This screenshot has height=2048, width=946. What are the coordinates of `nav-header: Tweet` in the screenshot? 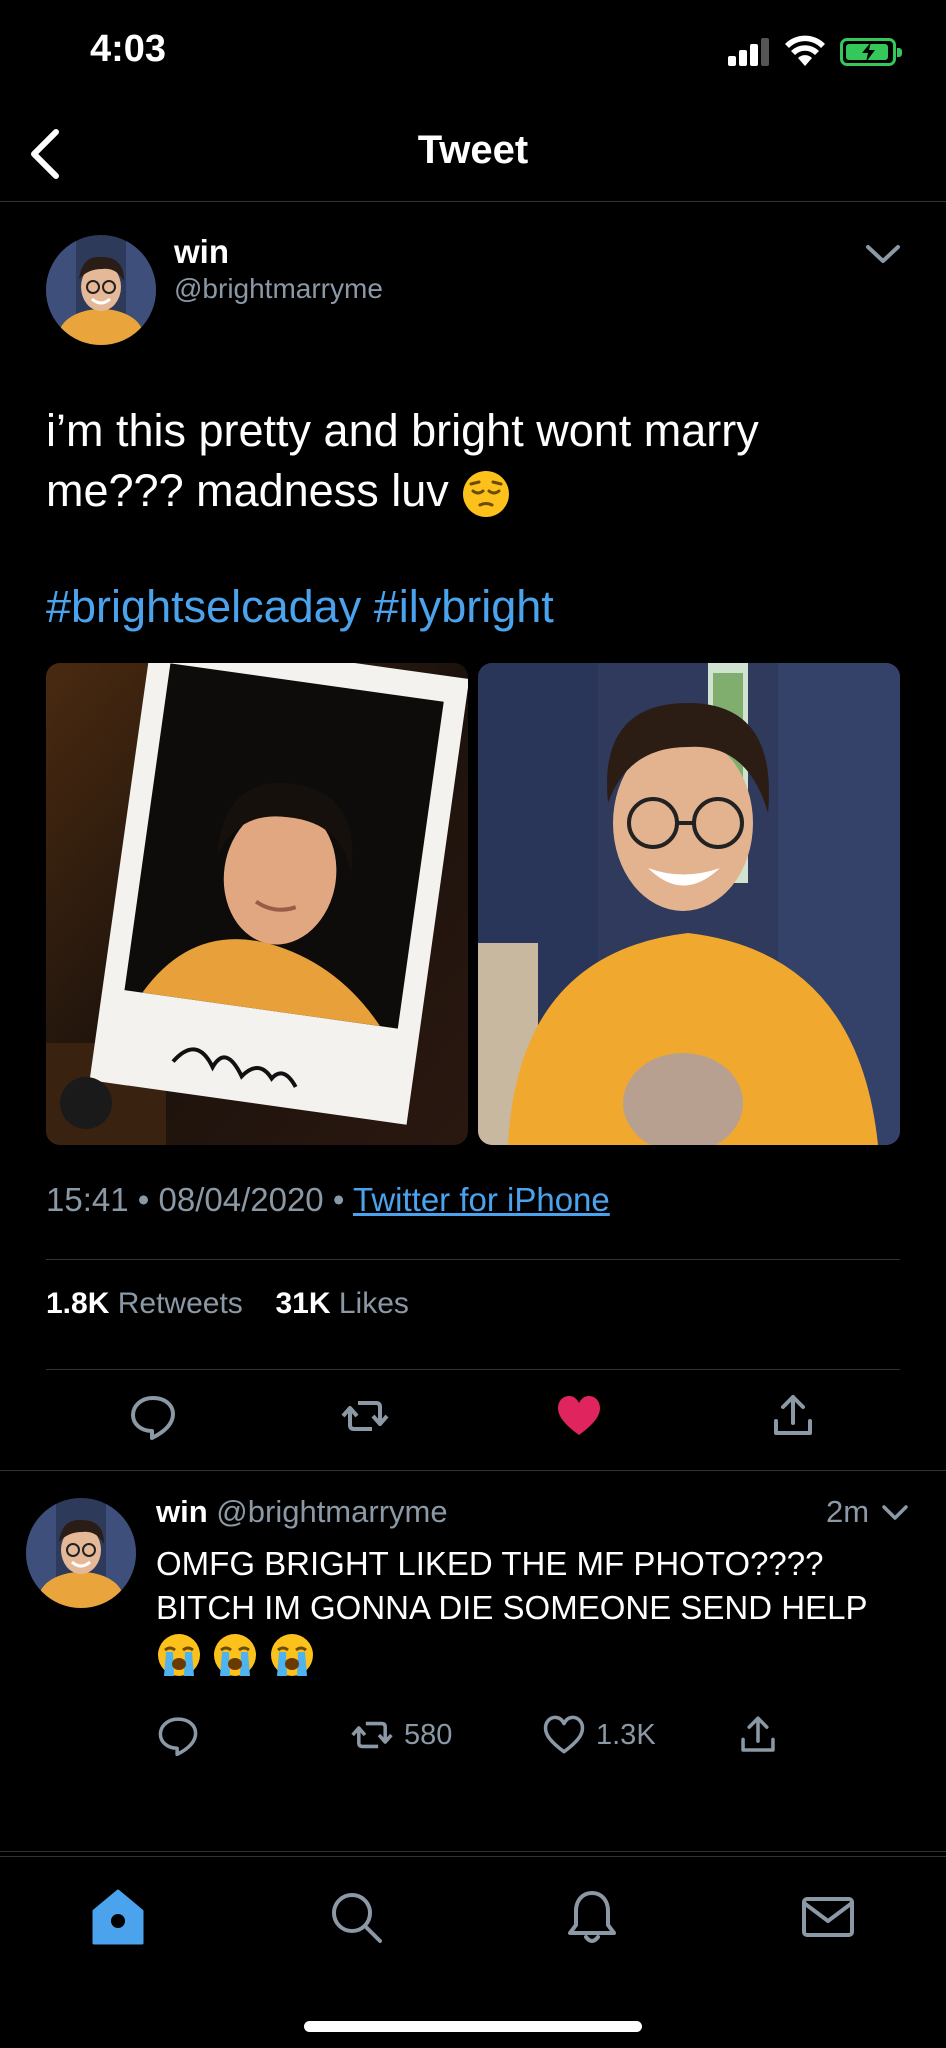 It's located at (473, 156).